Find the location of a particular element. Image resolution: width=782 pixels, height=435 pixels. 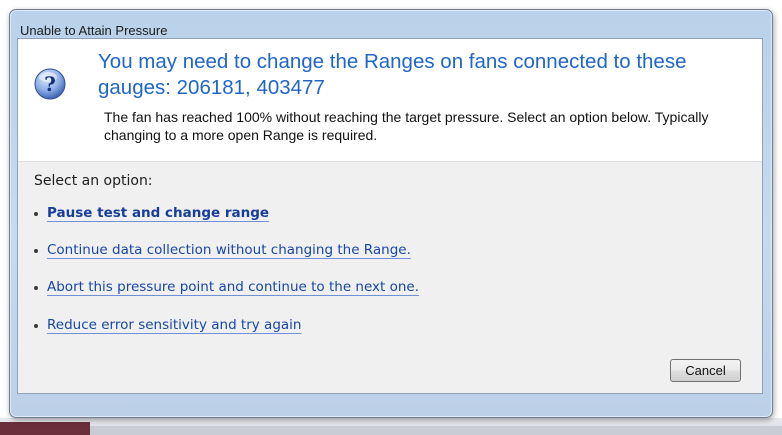

taskbar-left-segment is located at coordinates (45, 428).